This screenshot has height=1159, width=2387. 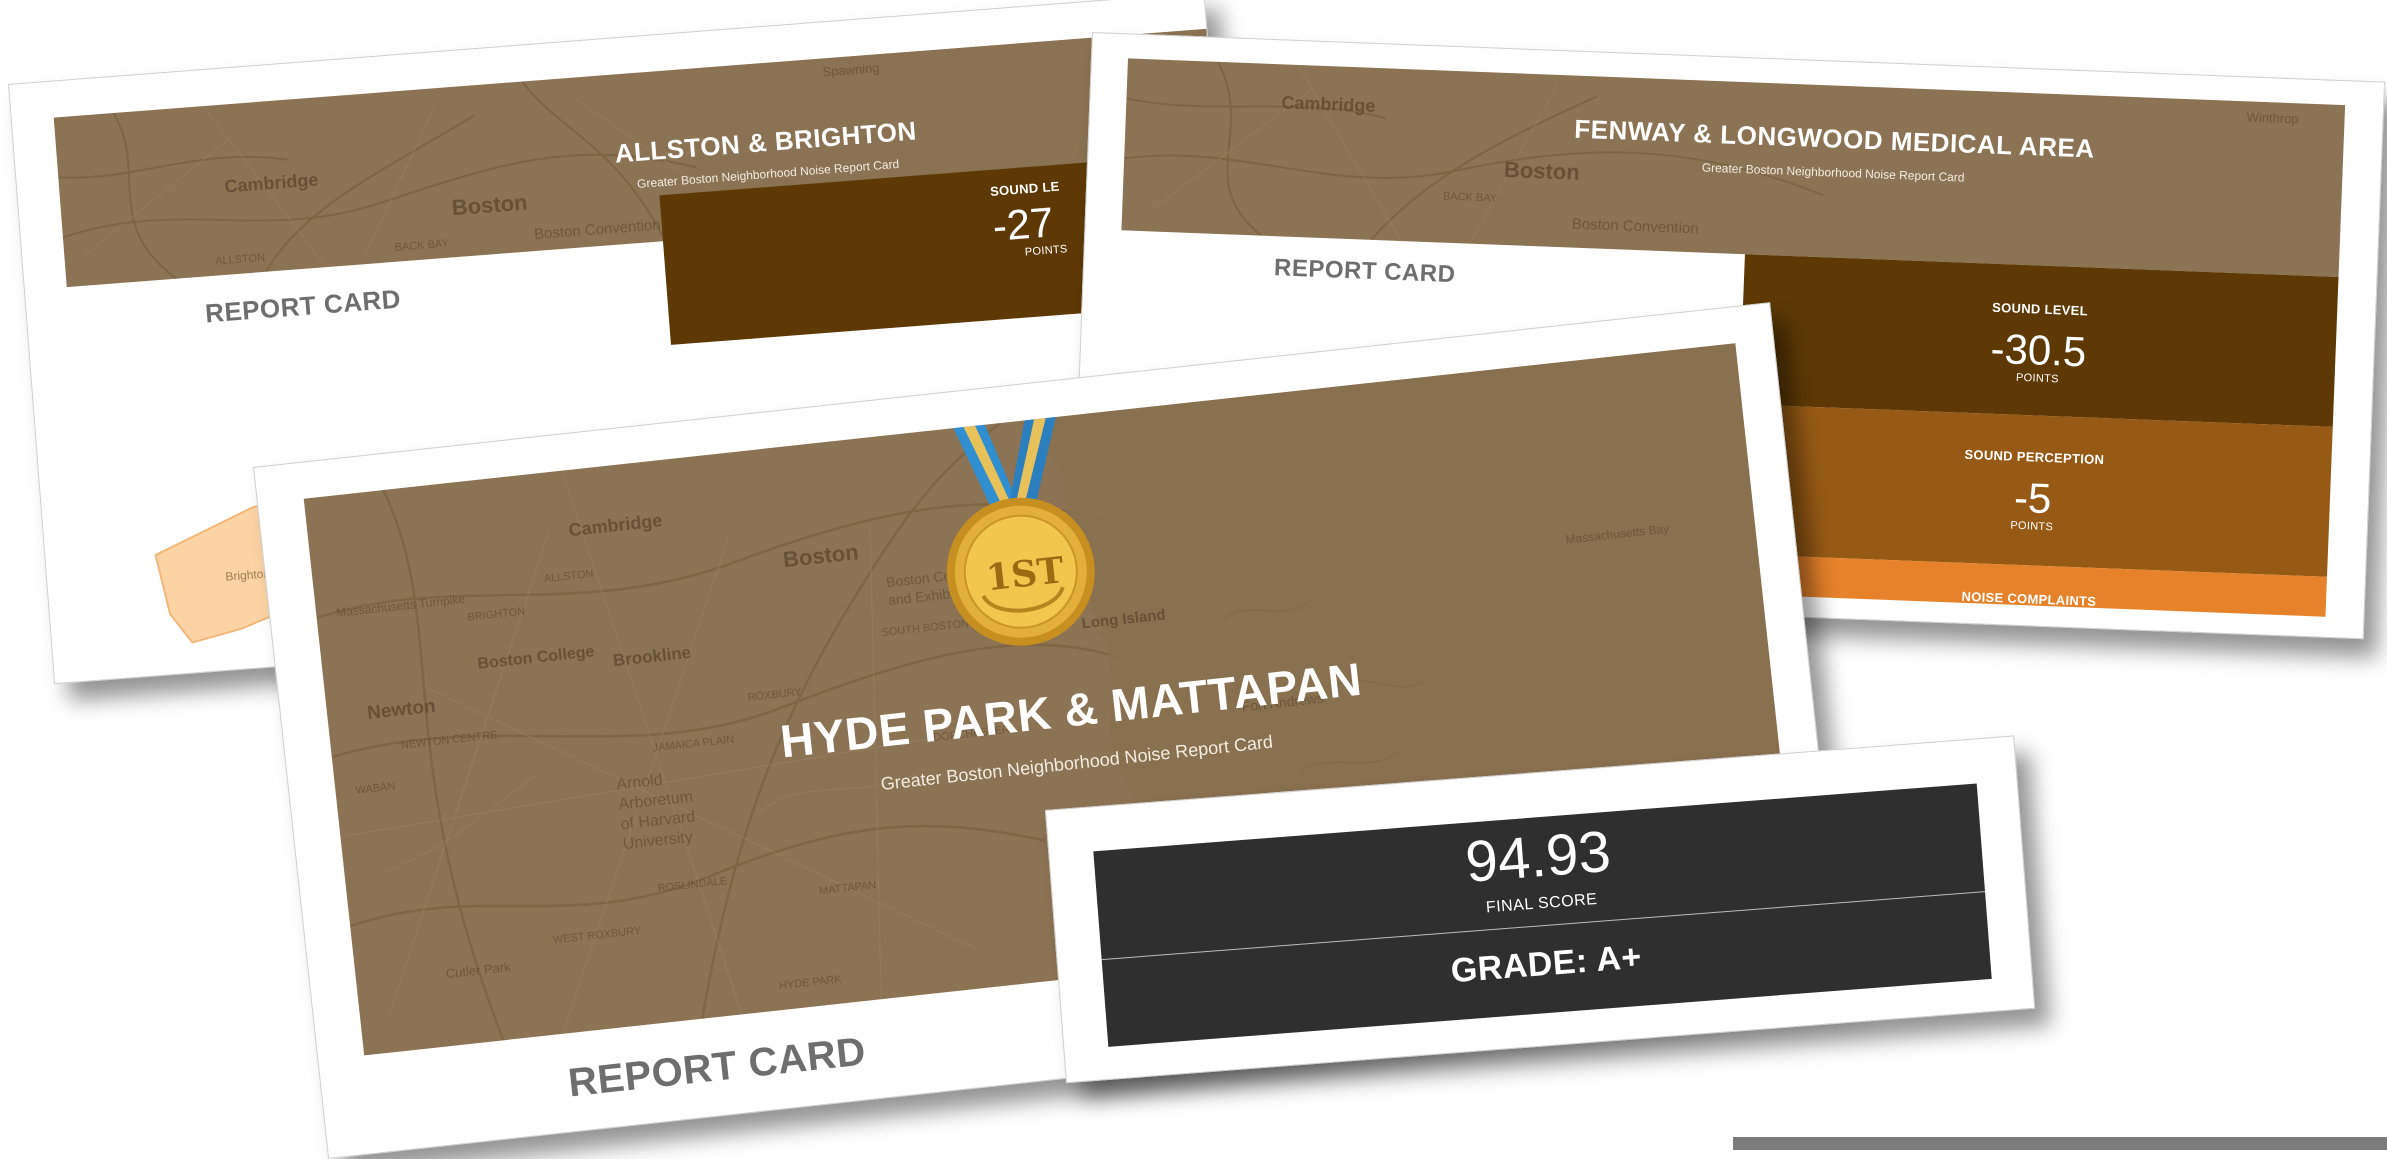 What do you see at coordinates (1023, 224) in the screenshot?
I see `allston-sound-level-value: -27` at bounding box center [1023, 224].